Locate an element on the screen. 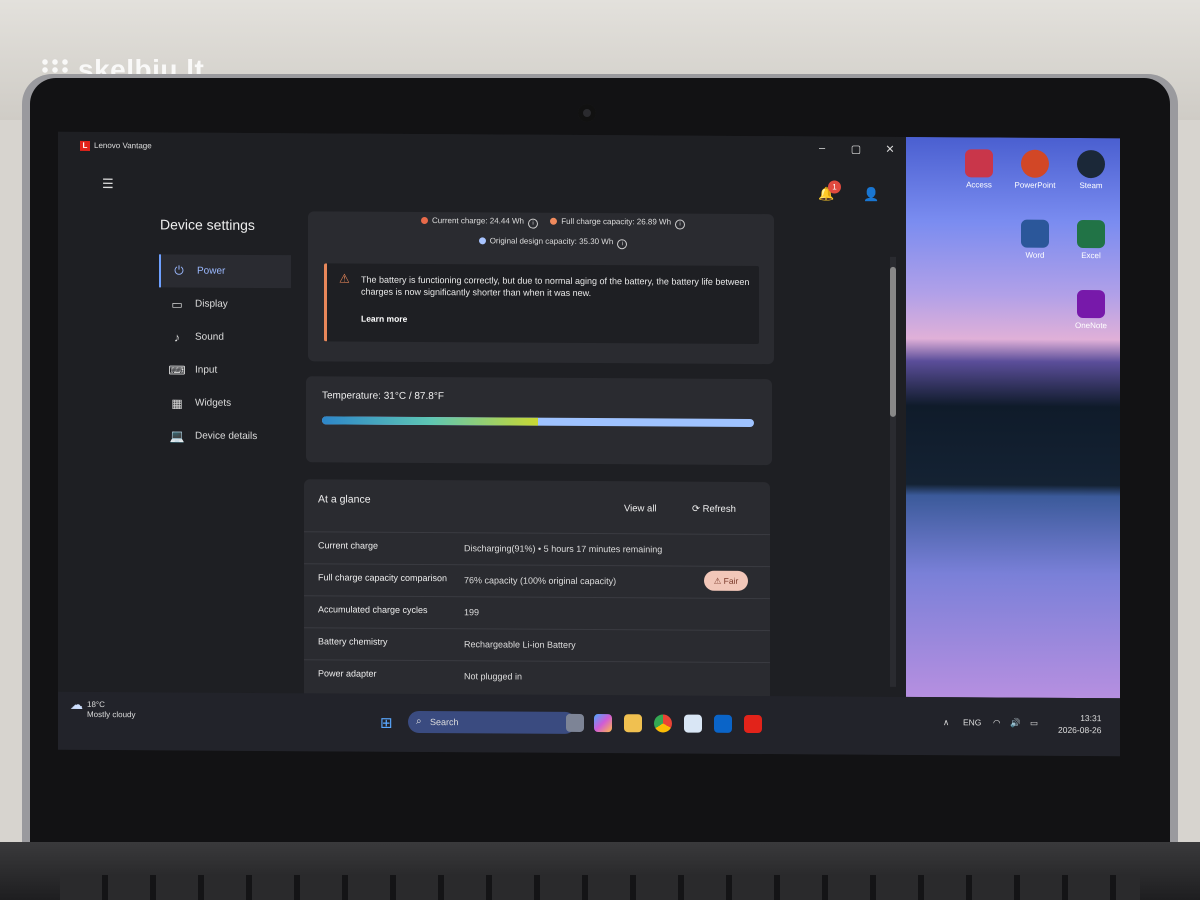 The image size is (1200, 900). sidebar-item-display: ▭ Display is located at coordinates (225, 304).